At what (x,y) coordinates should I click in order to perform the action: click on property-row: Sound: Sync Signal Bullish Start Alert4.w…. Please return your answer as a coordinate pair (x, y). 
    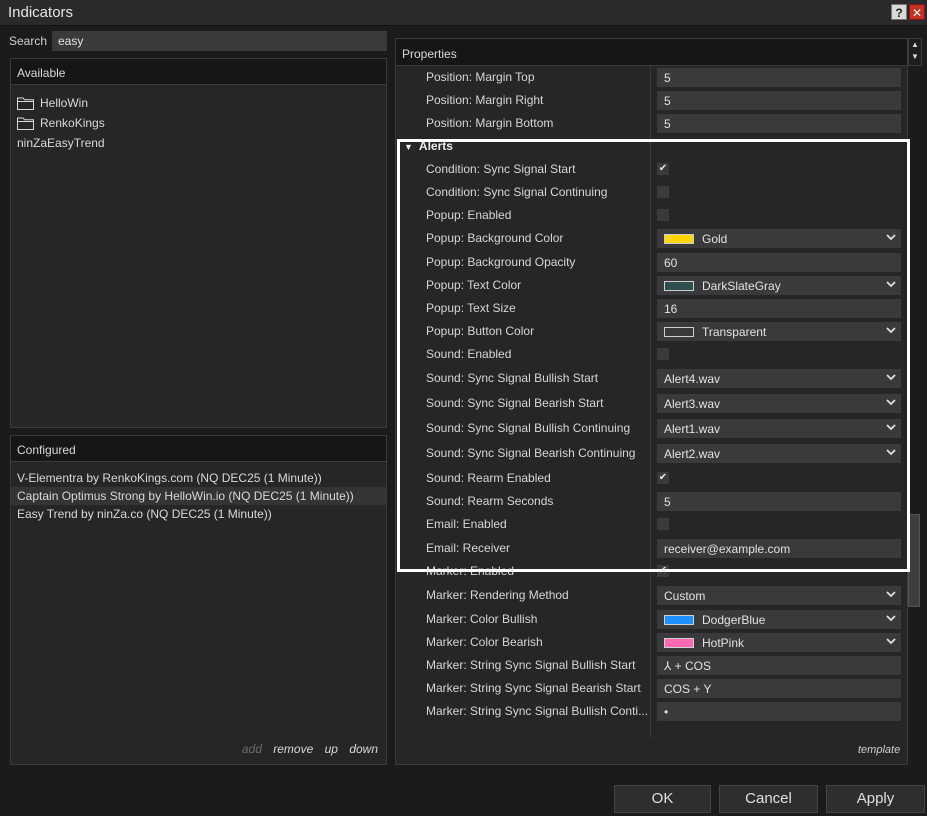
    Looking at the image, I should click on (651, 378).